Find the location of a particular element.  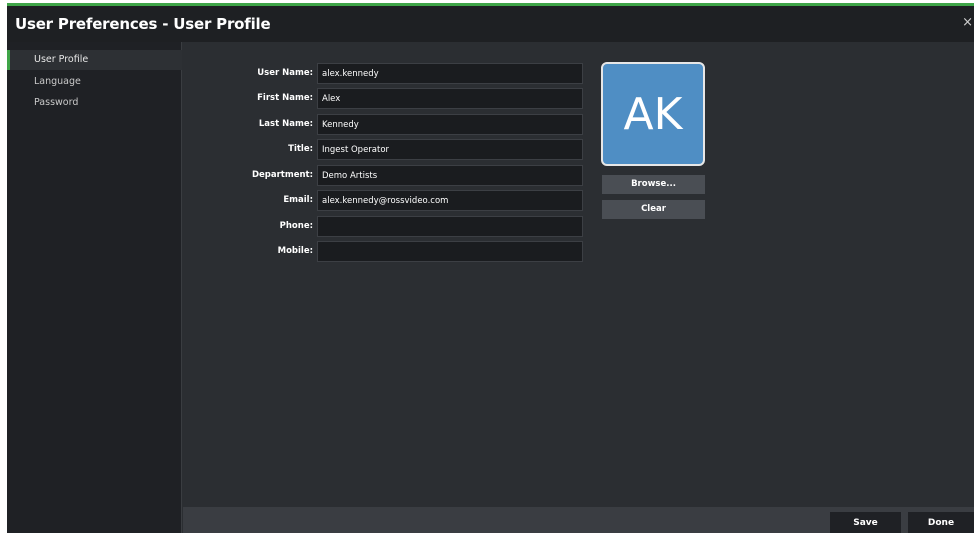

clear-button: Clear is located at coordinates (653, 209).